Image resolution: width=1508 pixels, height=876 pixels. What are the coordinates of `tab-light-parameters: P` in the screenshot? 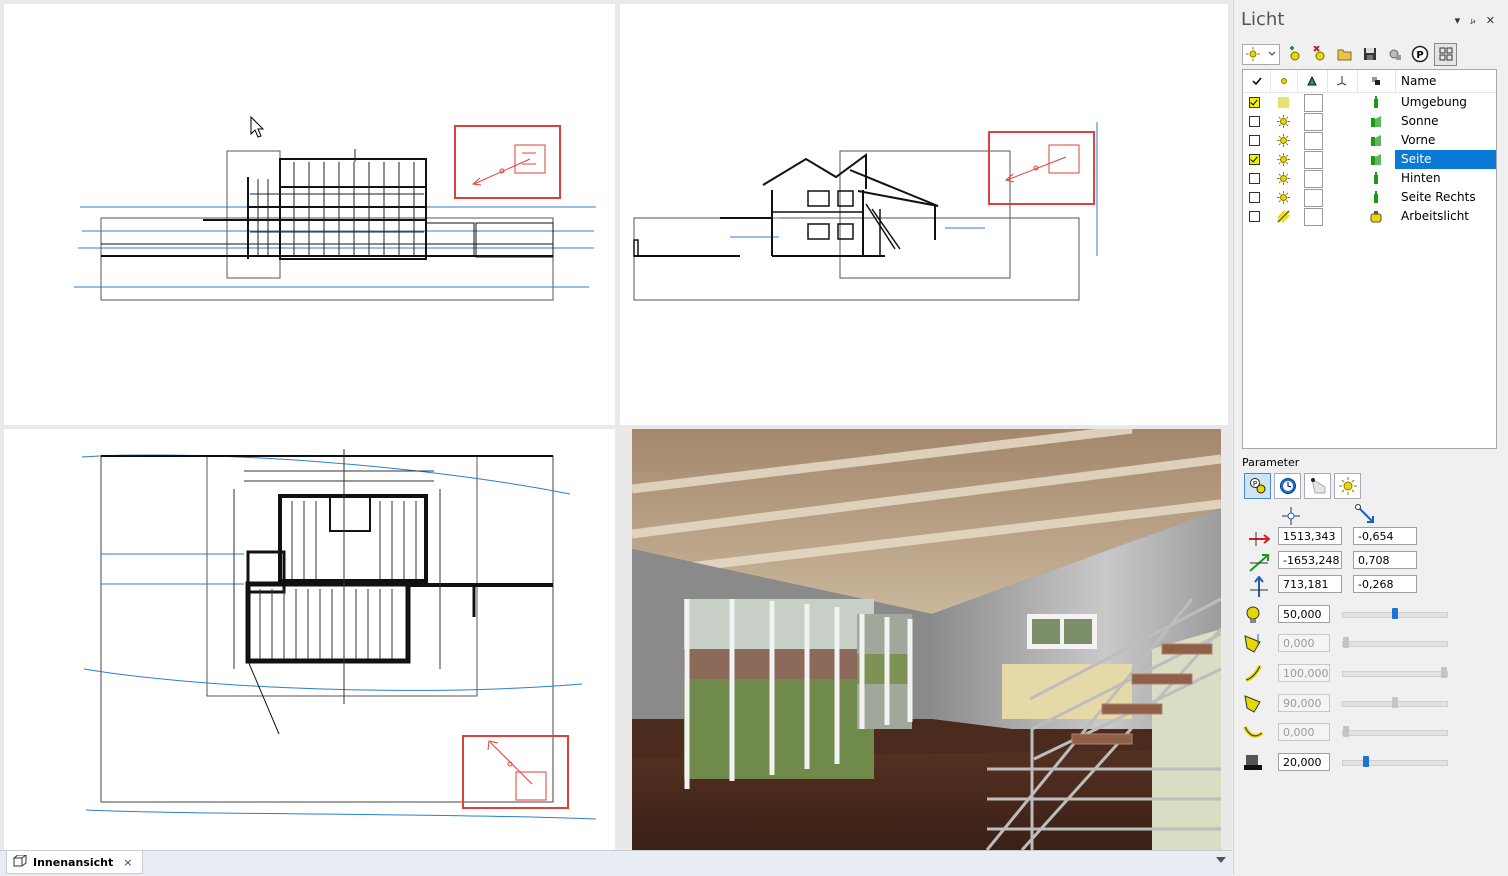 It's located at (1257, 486).